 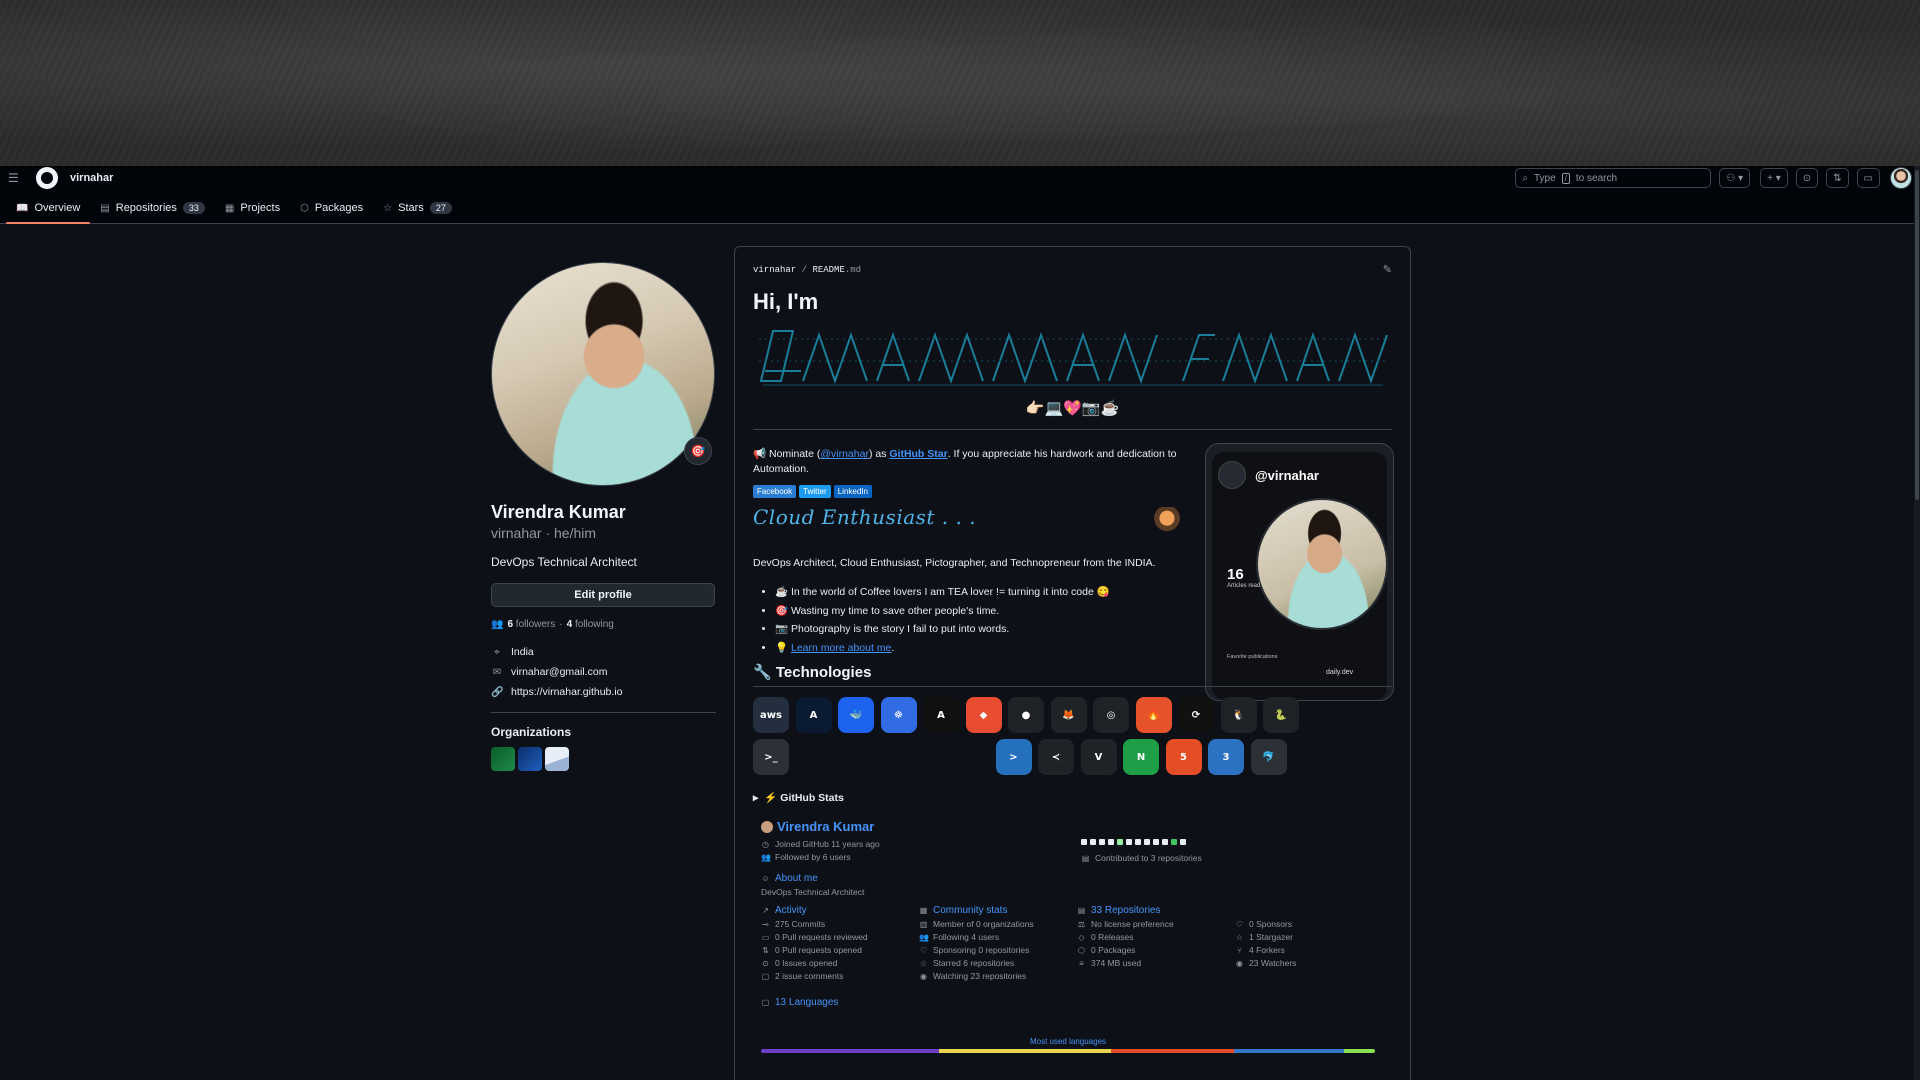 I want to click on plus-icon: + ▾, so click(x=1774, y=178).